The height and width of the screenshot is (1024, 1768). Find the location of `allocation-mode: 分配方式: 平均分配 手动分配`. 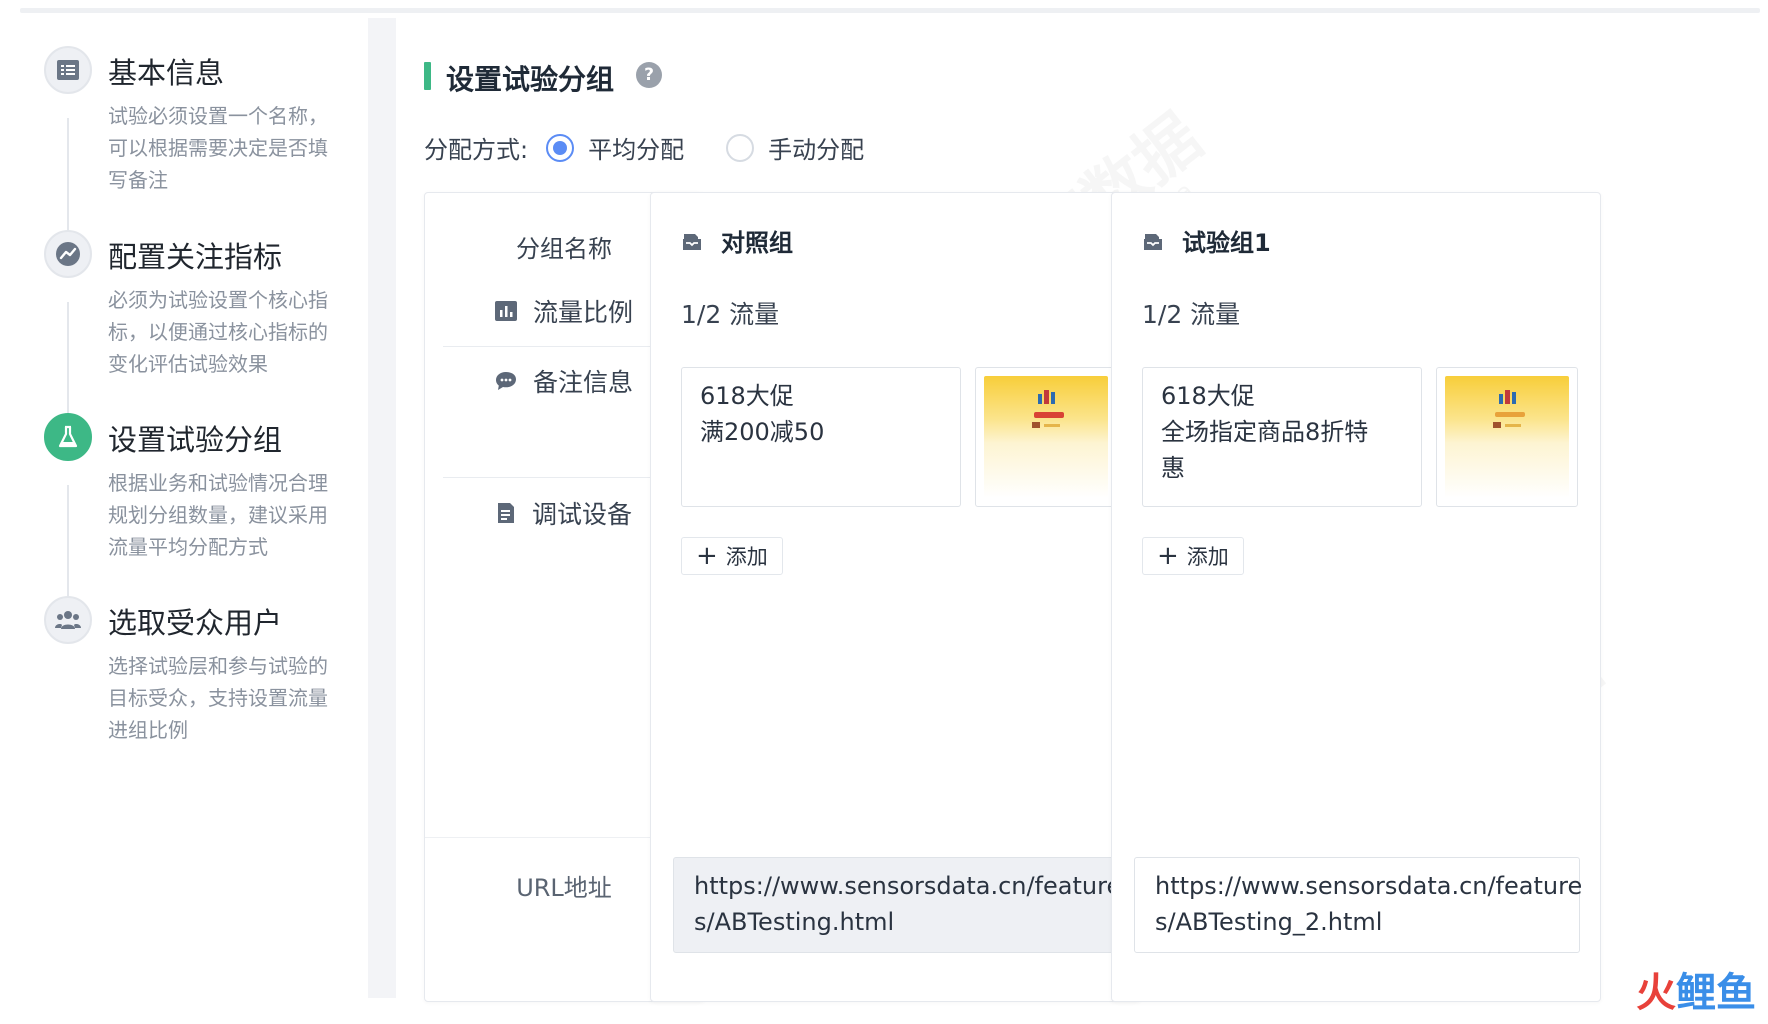

allocation-mode: 分配方式: 平均分配 手动分配 is located at coordinates (644, 147).